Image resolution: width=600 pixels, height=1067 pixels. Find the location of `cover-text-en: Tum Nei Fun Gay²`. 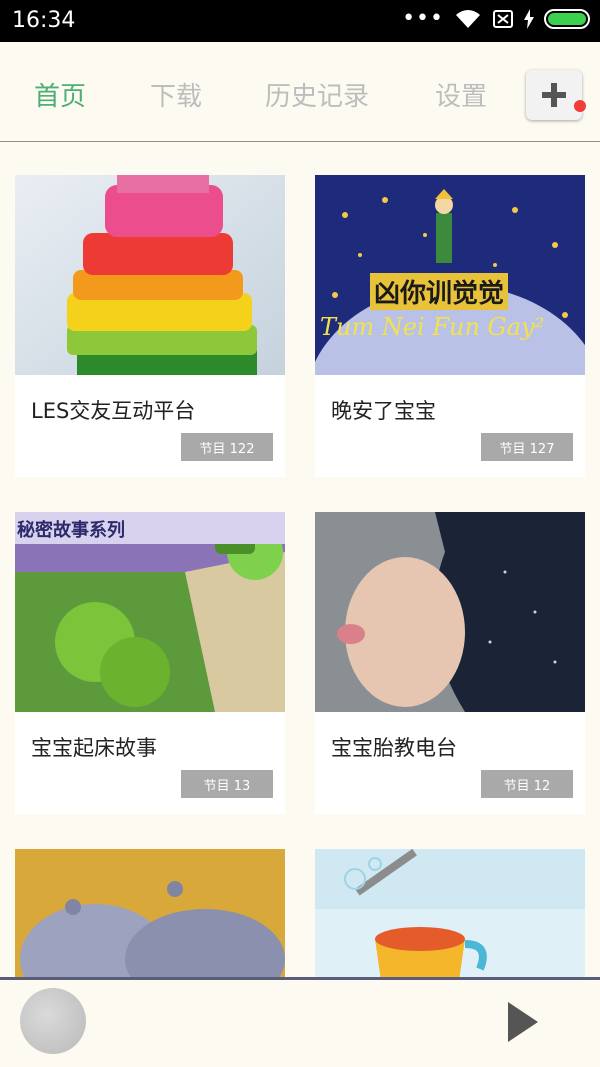

cover-text-en: Tum Nei Fun Gay² is located at coordinates (432, 327).